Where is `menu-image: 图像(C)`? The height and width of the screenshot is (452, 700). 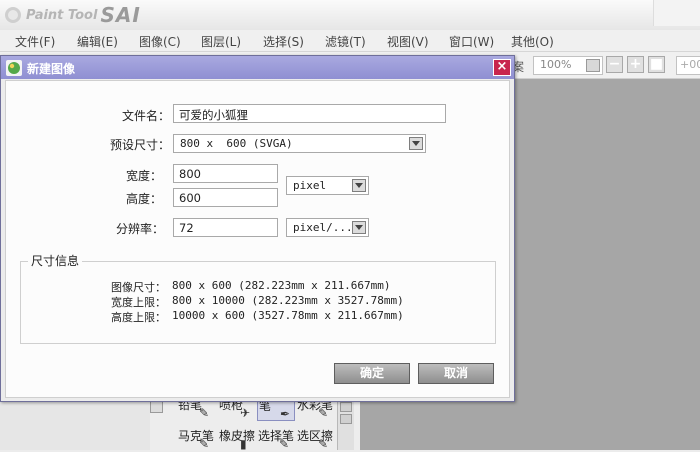
menu-image: 图像(C) is located at coordinates (160, 41).